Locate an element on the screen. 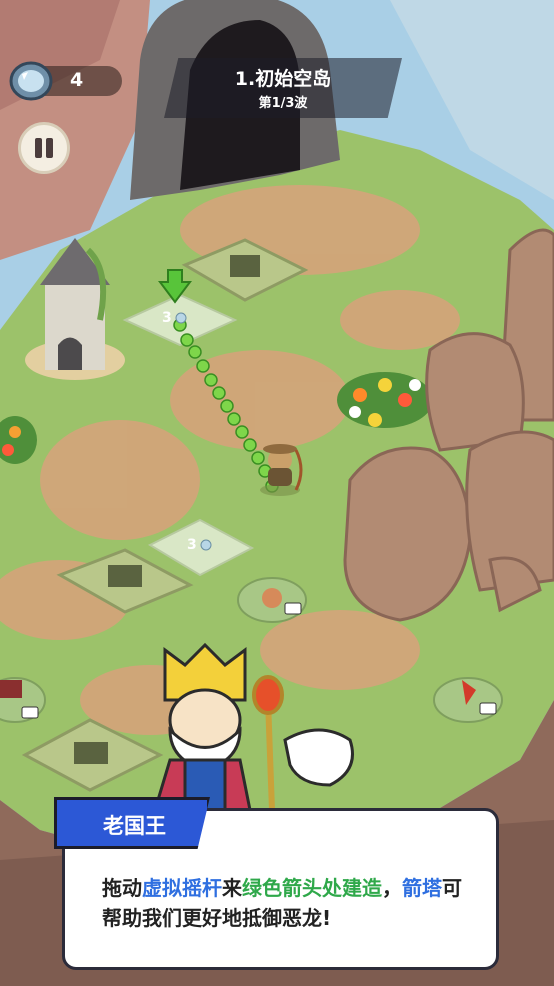  level-title: 1.初始空岛 is located at coordinates (283, 79).